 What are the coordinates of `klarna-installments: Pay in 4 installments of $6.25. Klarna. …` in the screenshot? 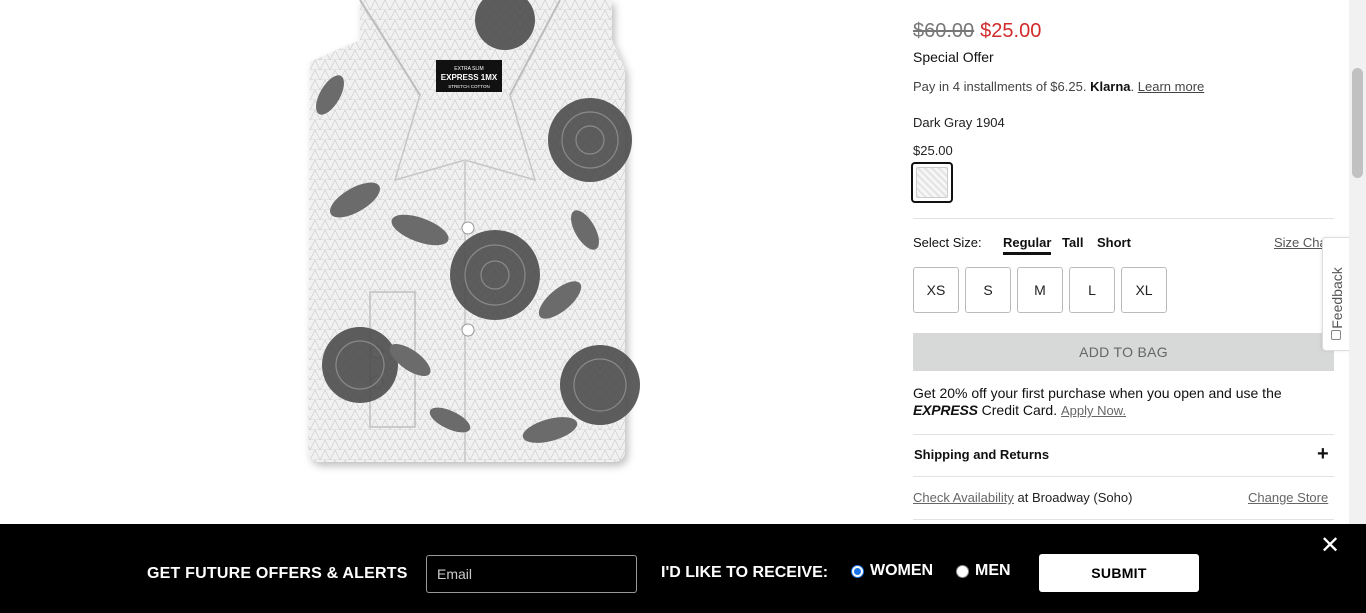 It's located at (1058, 86).